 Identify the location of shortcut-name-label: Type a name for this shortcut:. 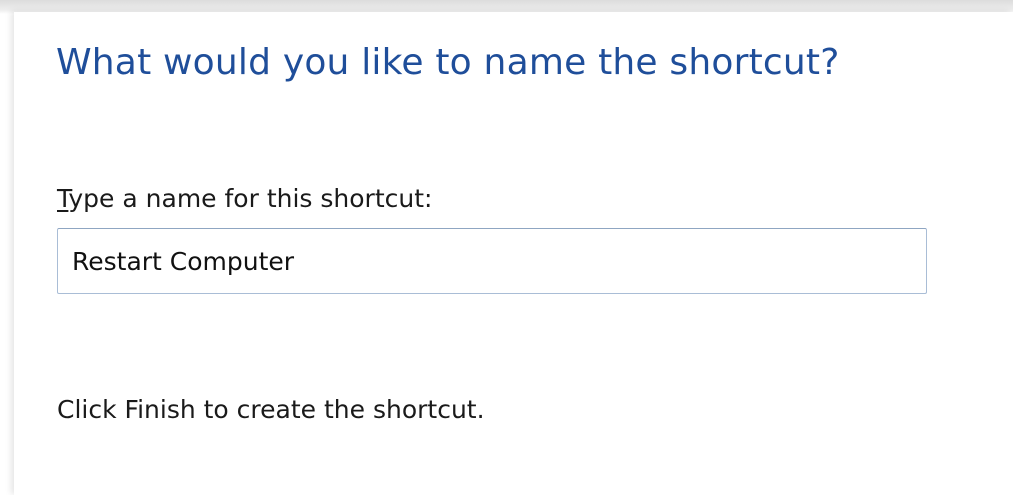
(244, 198).